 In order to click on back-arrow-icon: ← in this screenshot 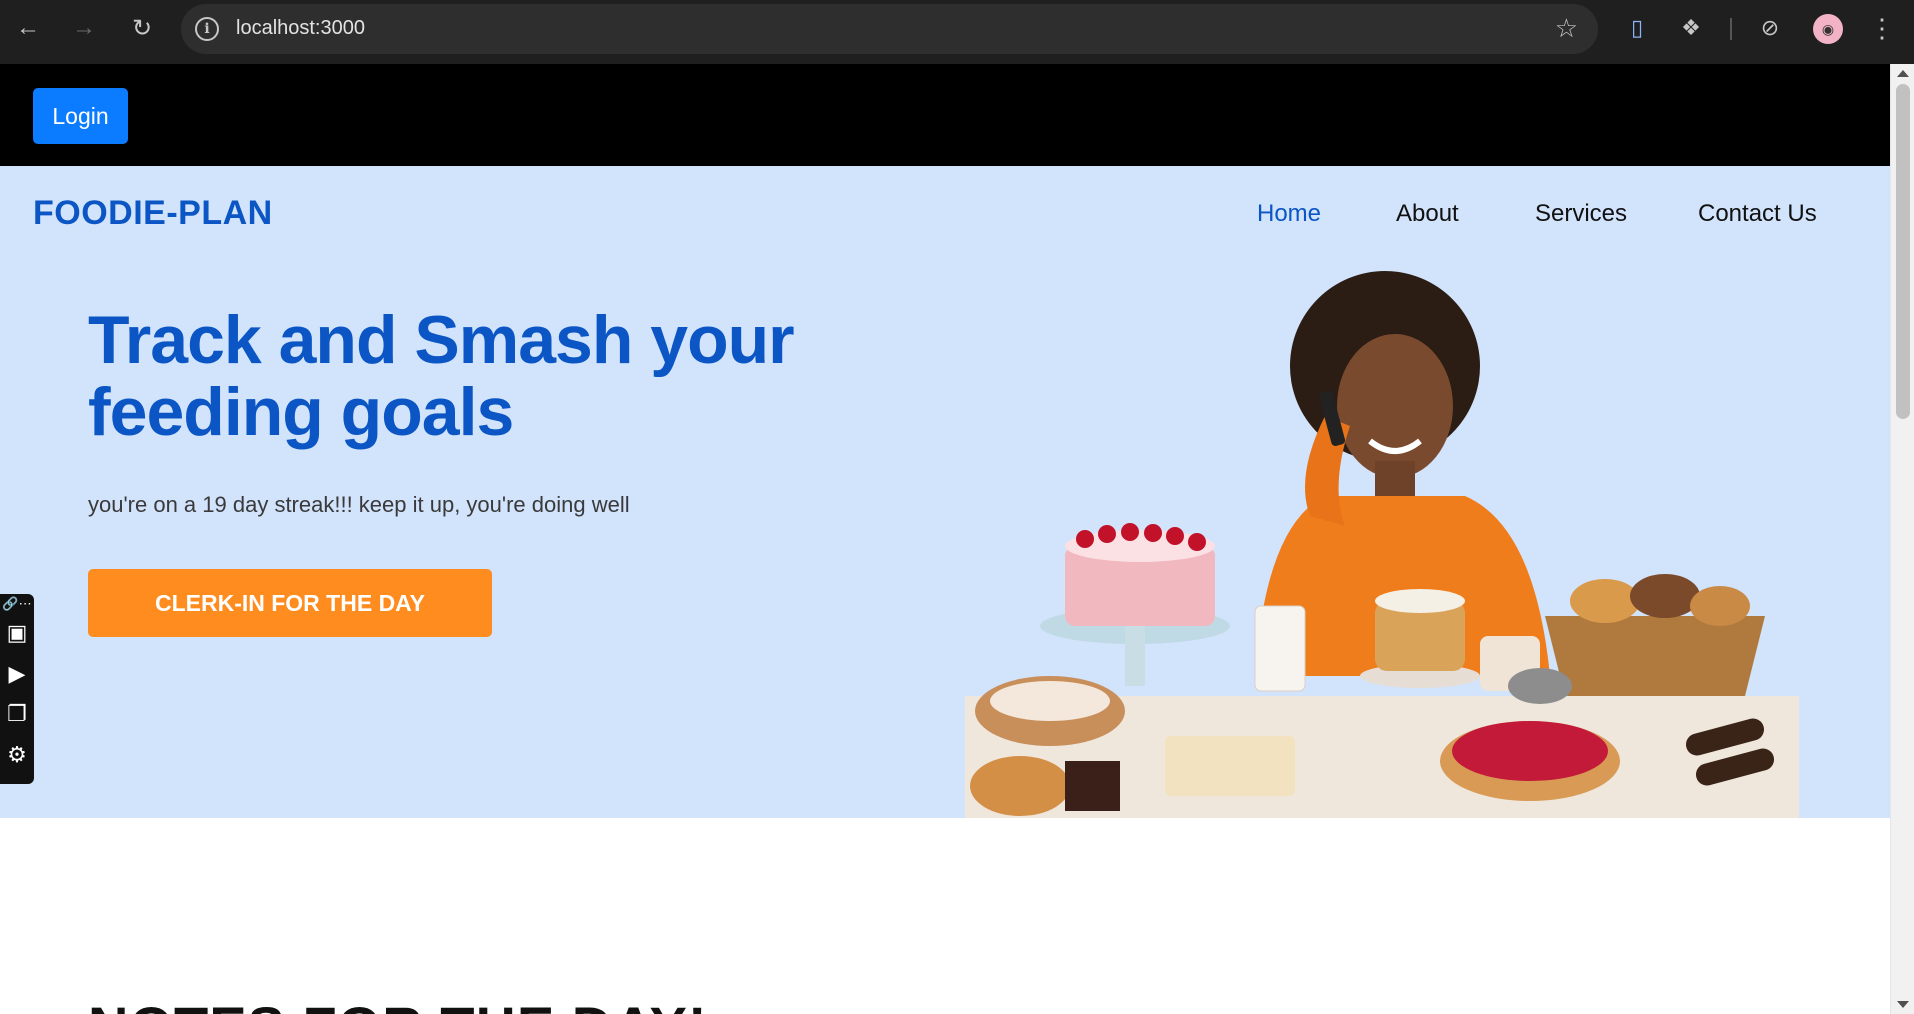, I will do `click(28, 28)`.